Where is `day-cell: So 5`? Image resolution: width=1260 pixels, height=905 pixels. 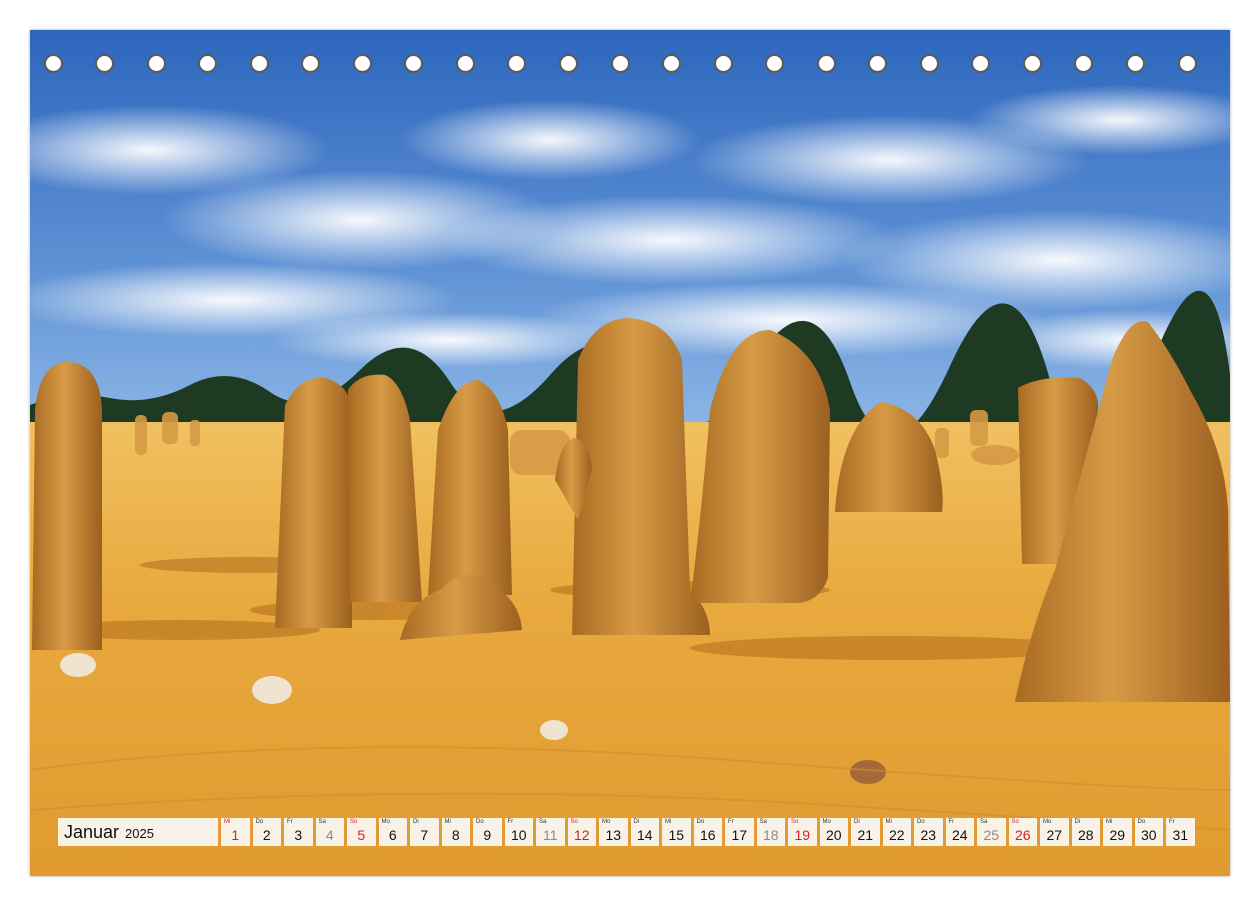
day-cell: So 5 is located at coordinates (361, 832).